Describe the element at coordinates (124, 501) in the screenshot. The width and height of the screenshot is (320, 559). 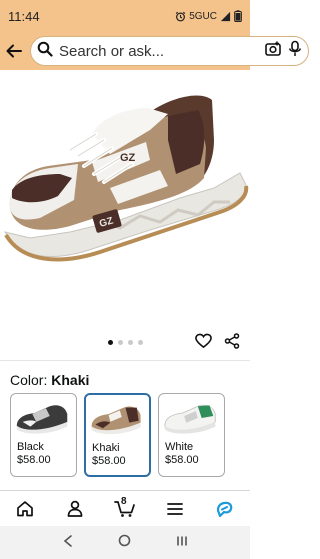
I see `cart-count: 8` at that location.